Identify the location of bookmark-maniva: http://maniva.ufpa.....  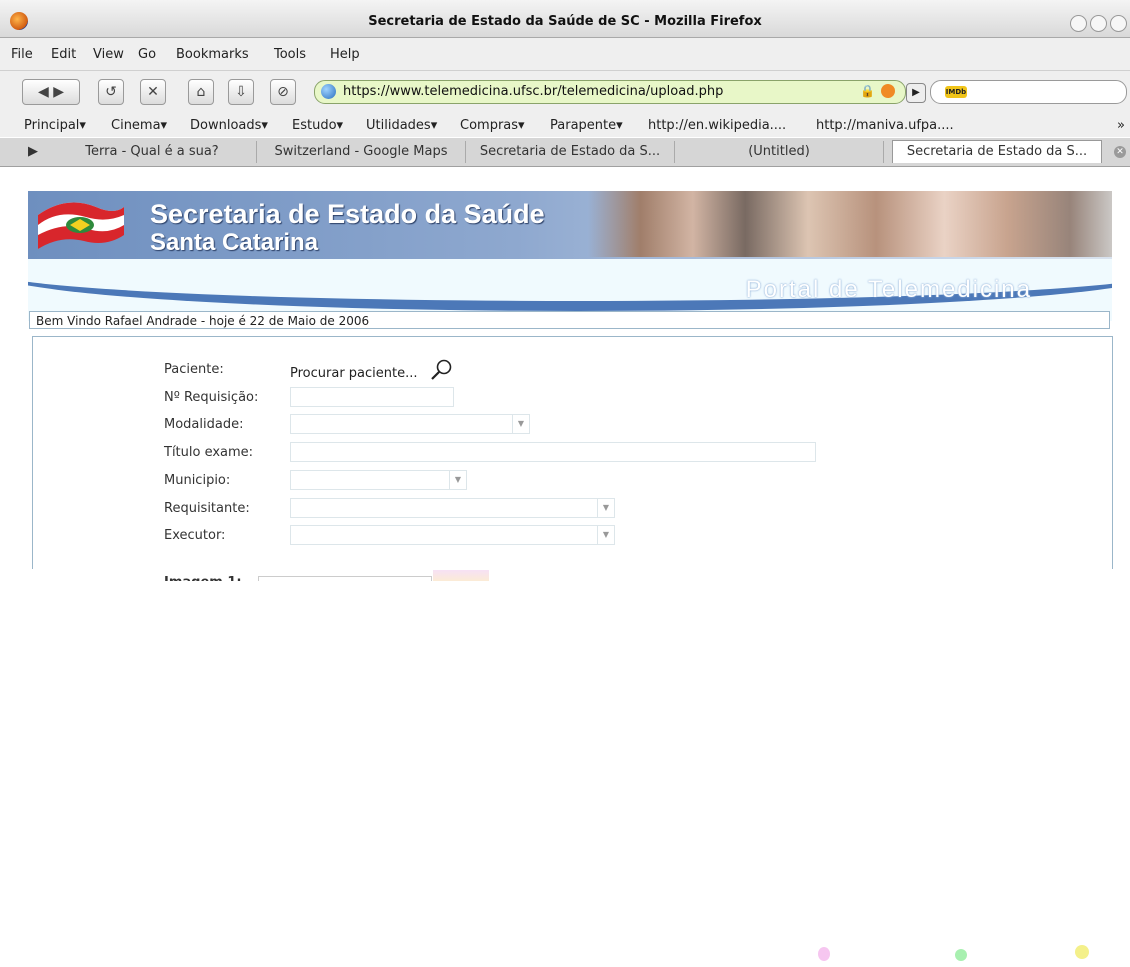
(885, 125).